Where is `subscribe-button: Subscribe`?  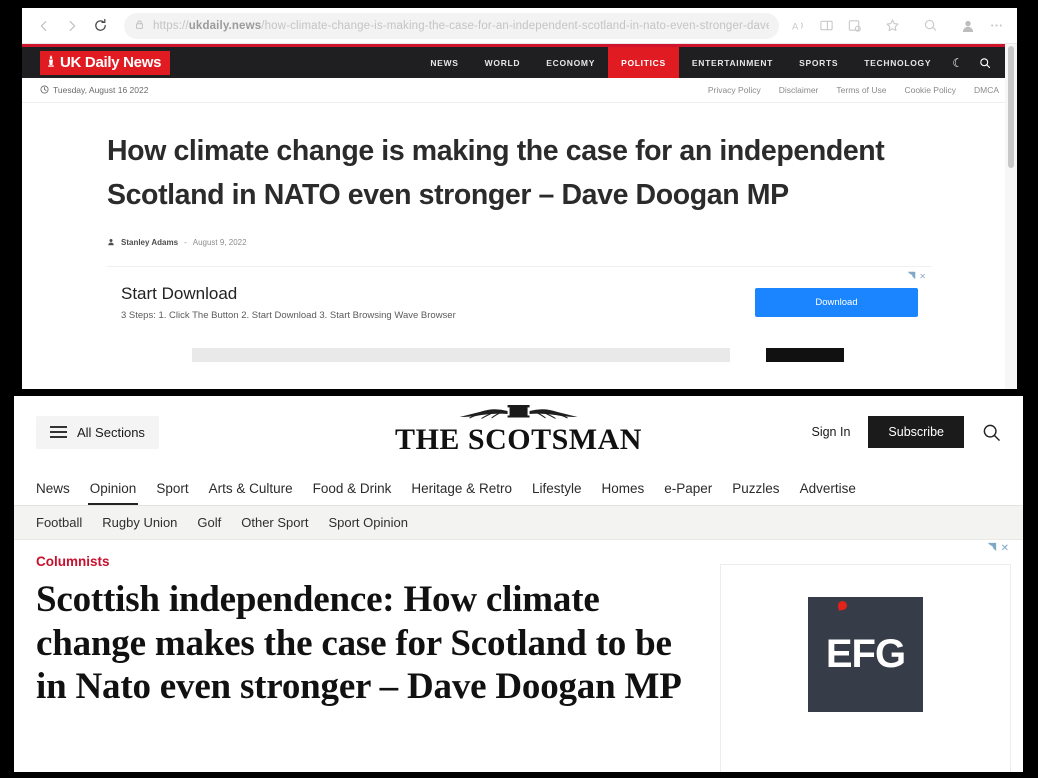 subscribe-button: Subscribe is located at coordinates (916, 432).